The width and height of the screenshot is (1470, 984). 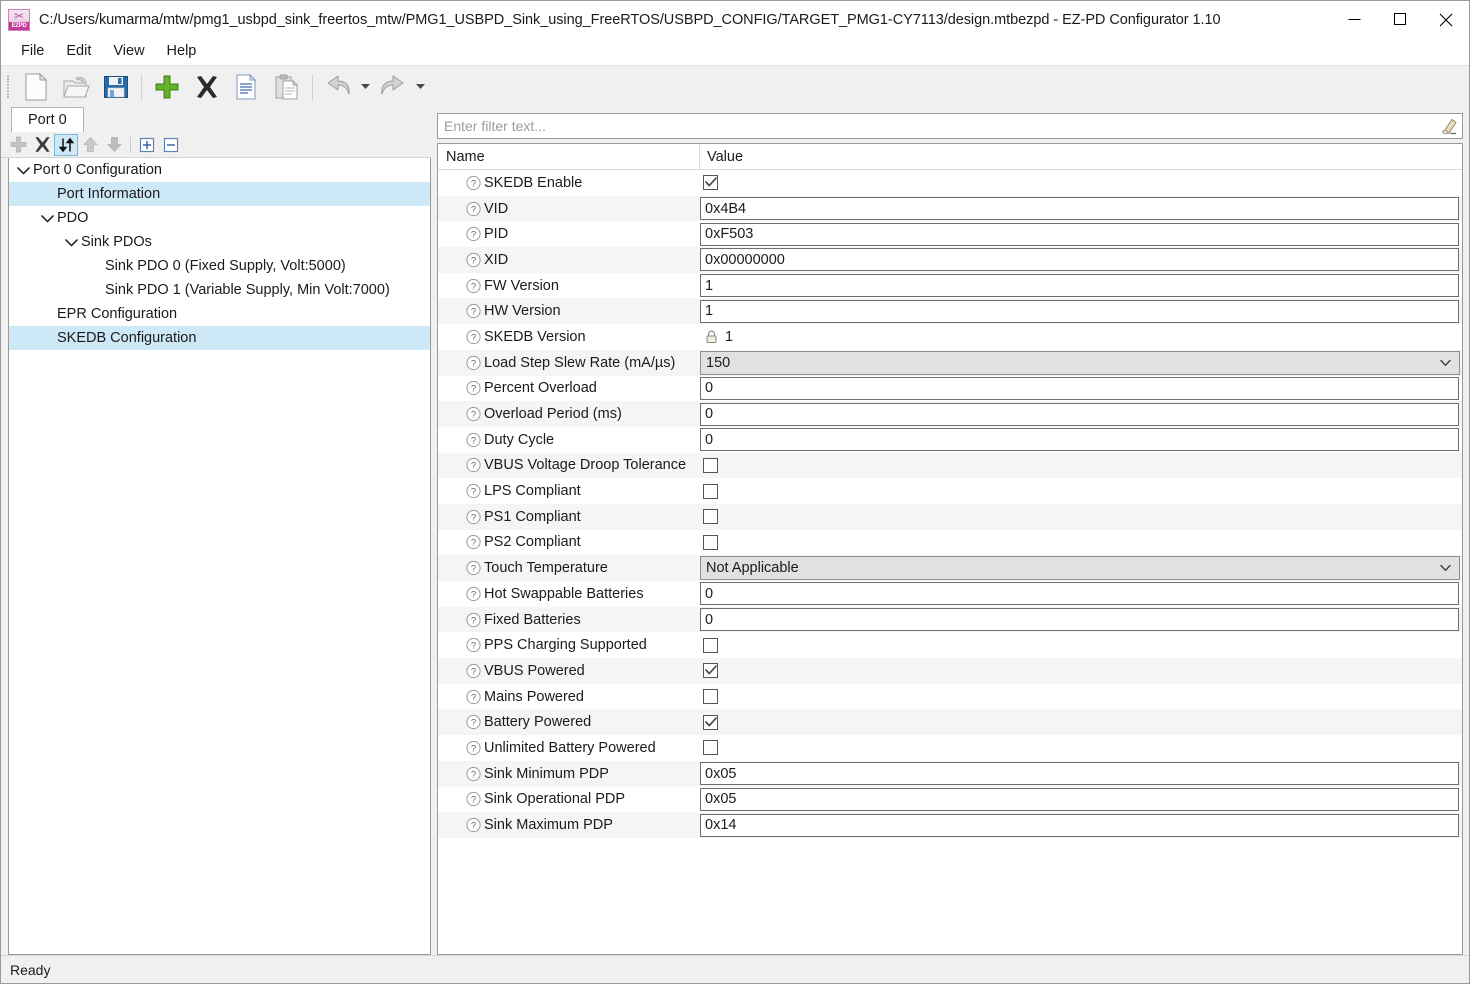 What do you see at coordinates (1354, 19) in the screenshot?
I see `minimize-button` at bounding box center [1354, 19].